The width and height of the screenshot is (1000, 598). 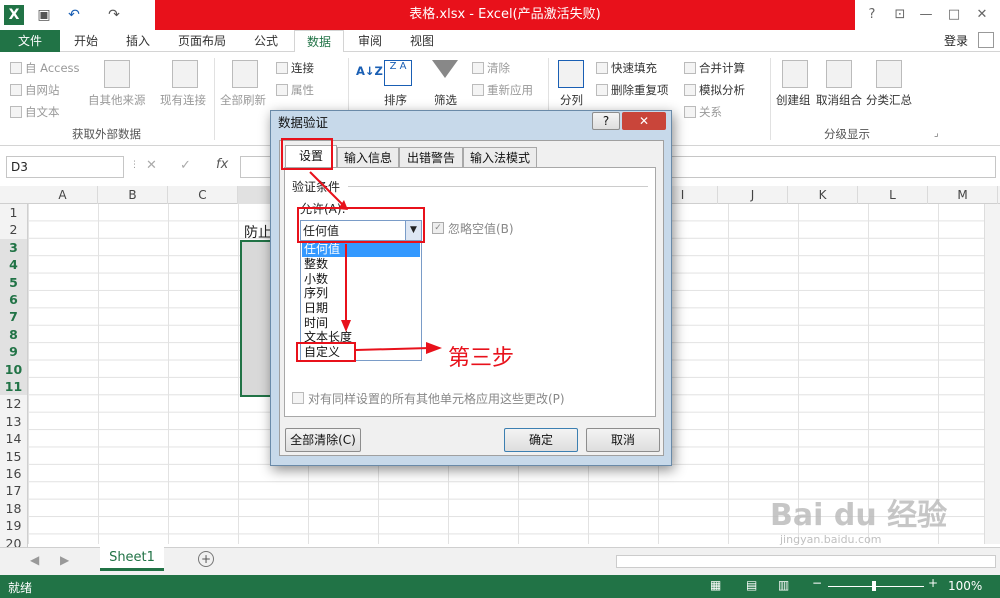 I want to click on close-button: ✕, so click(x=982, y=15).